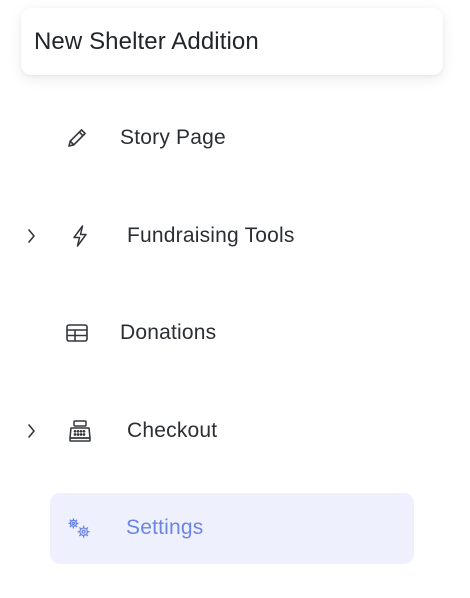 The height and width of the screenshot is (598, 470). Describe the element at coordinates (211, 235) in the screenshot. I see `nav-label-fundraising-tools: Fundraising Tools` at that location.